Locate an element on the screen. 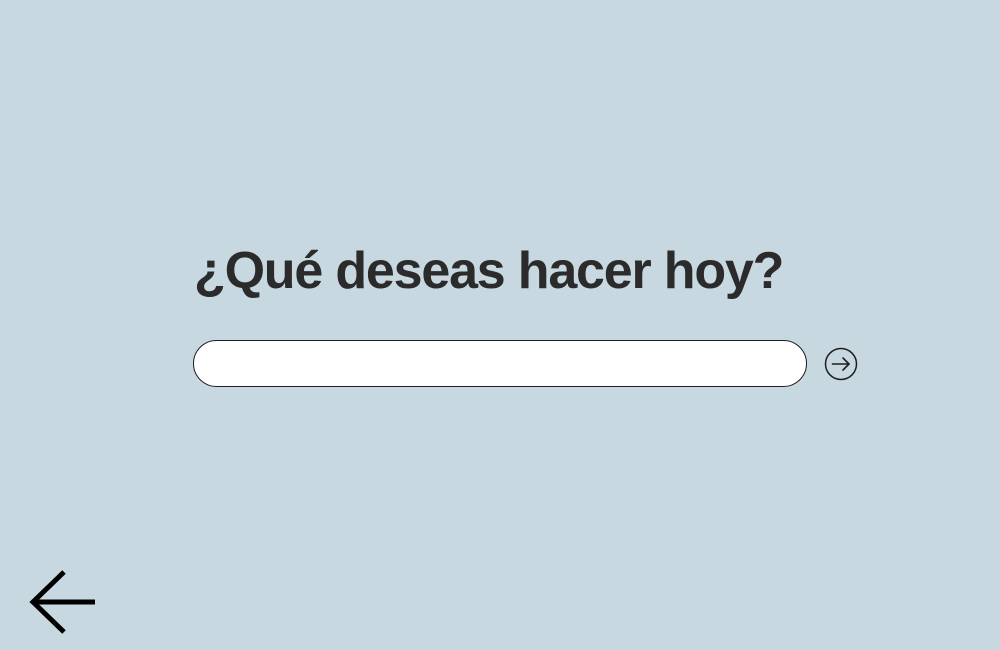 Image resolution: width=1000 pixels, height=650 pixels. search-input is located at coordinates (500, 363).